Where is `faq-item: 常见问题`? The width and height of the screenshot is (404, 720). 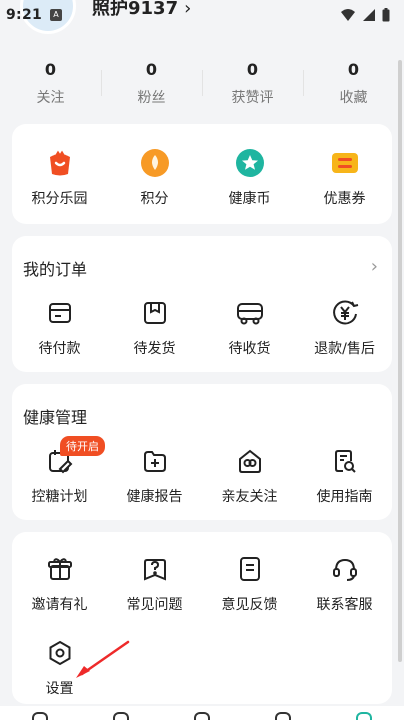
faq-item: 常见问题 is located at coordinates (154, 583).